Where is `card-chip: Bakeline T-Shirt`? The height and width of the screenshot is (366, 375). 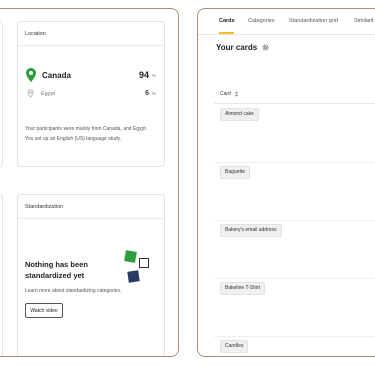
card-chip: Bakeline T-Shirt is located at coordinates (243, 288).